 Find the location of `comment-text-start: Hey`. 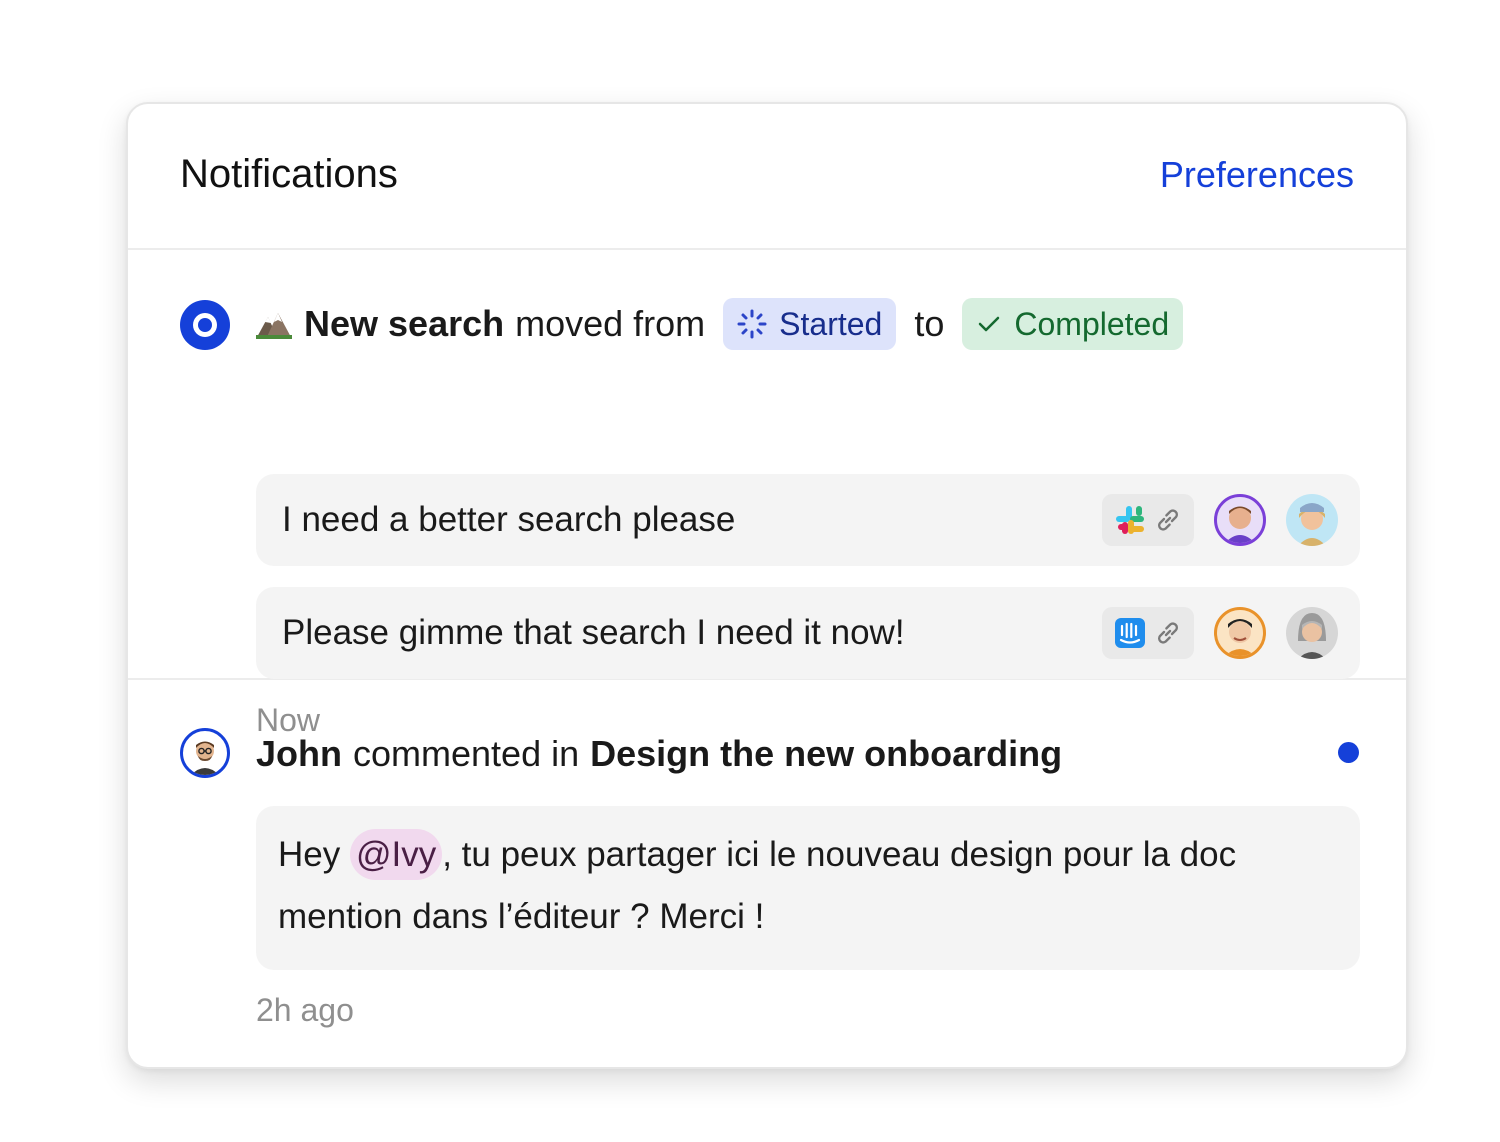

comment-text-start: Hey is located at coordinates (314, 854).